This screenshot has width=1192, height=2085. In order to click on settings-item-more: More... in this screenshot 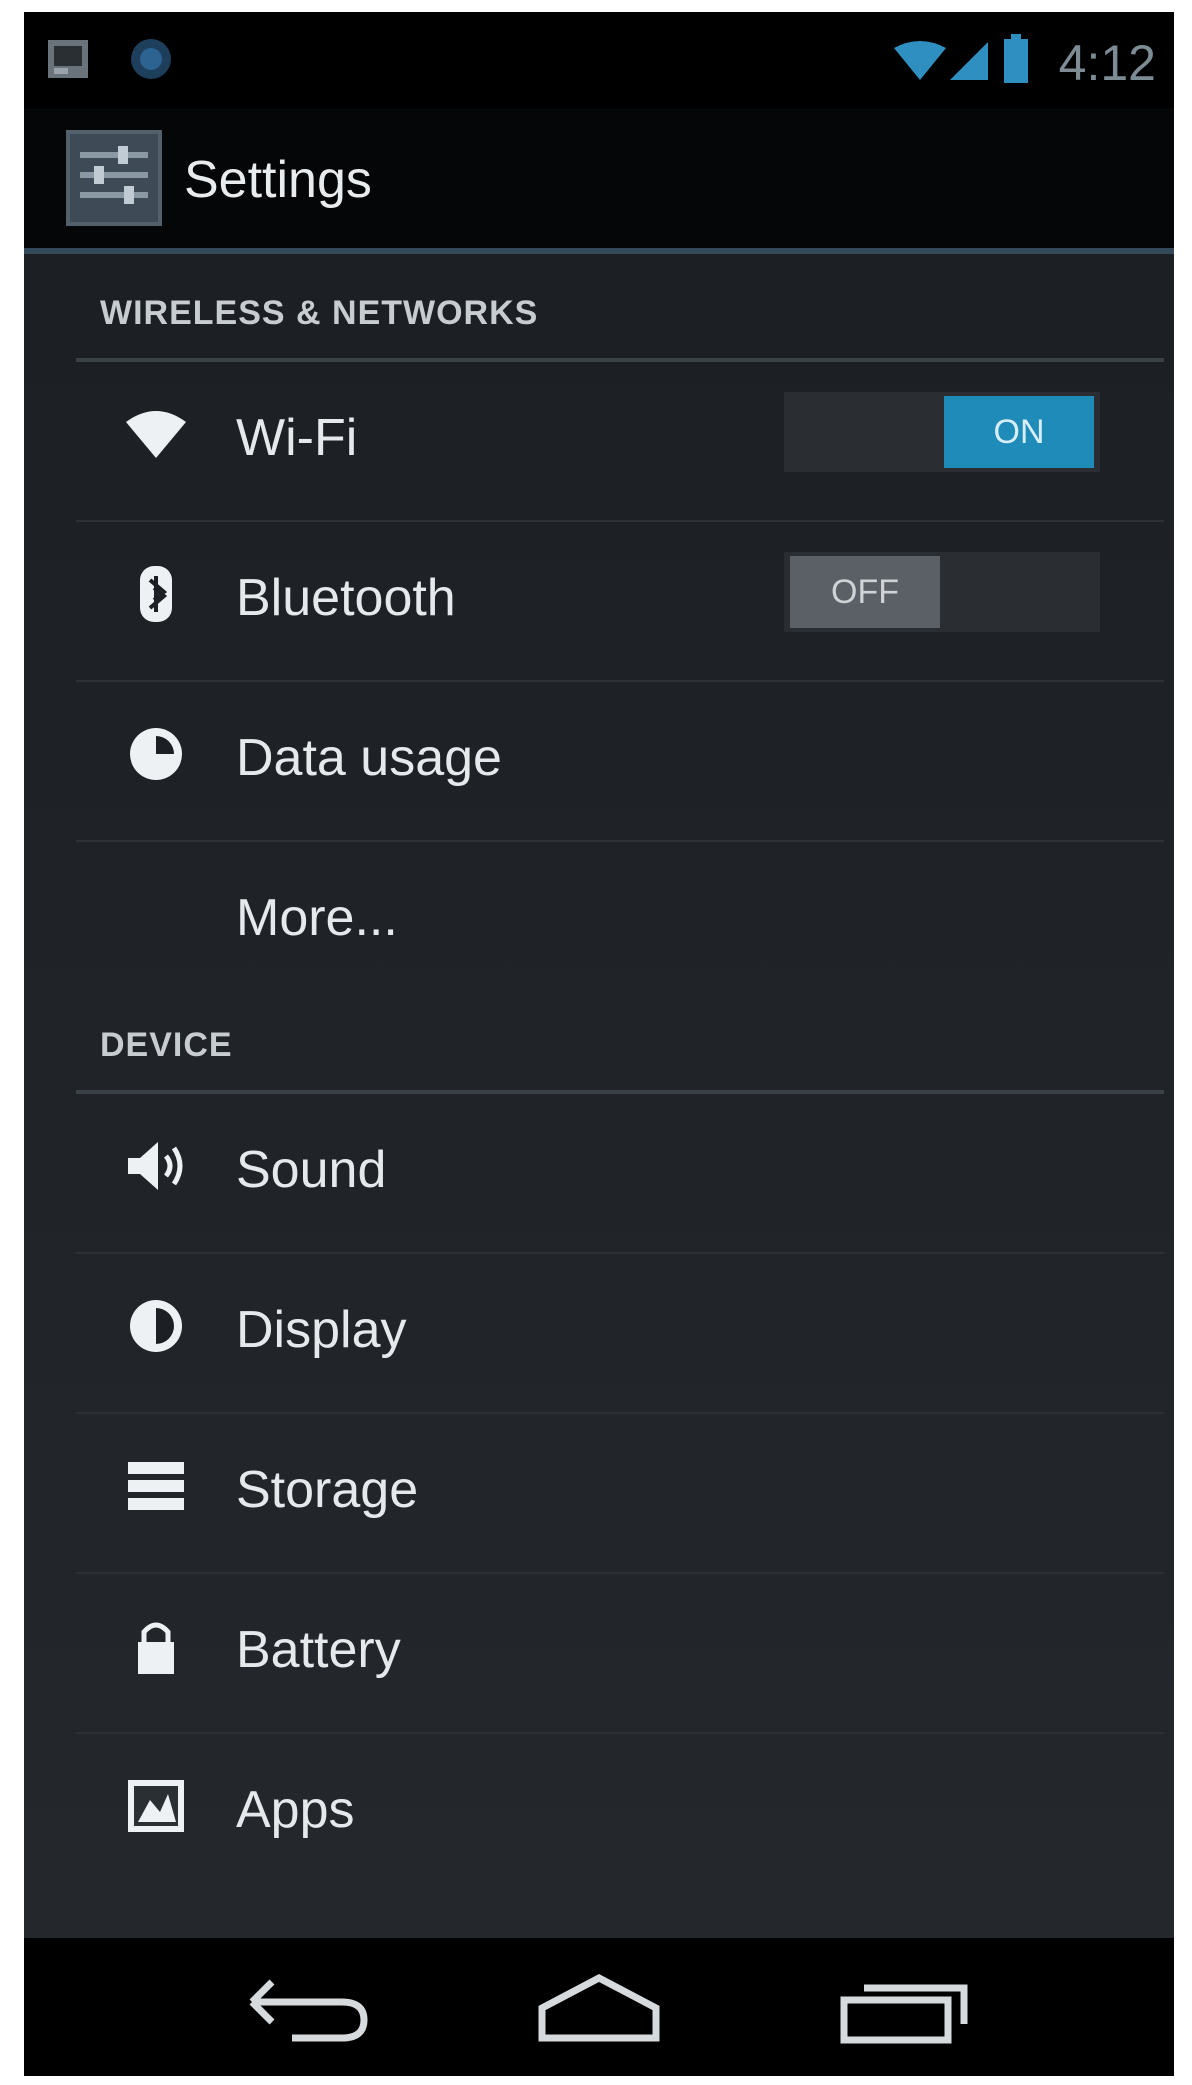, I will do `click(620, 921)`.